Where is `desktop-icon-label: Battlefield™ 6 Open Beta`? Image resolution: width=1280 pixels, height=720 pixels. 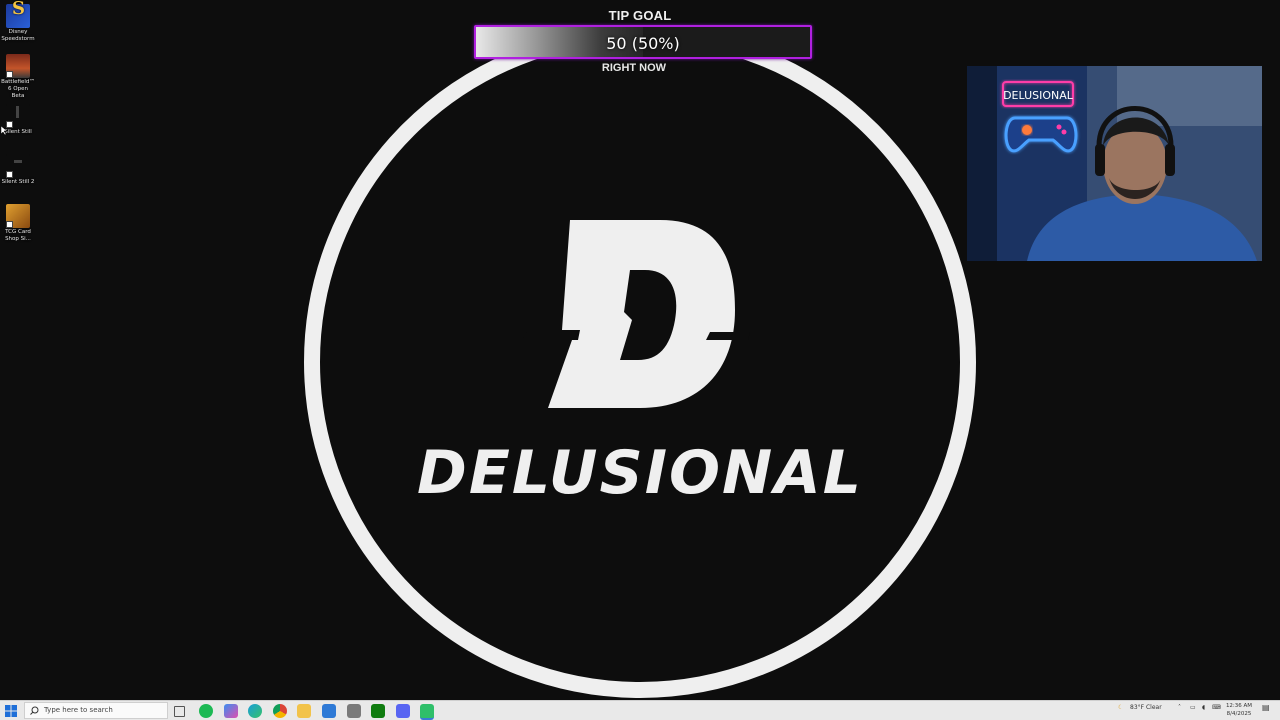
desktop-icon-label: Battlefield™ 6 Open Beta is located at coordinates (18, 89).